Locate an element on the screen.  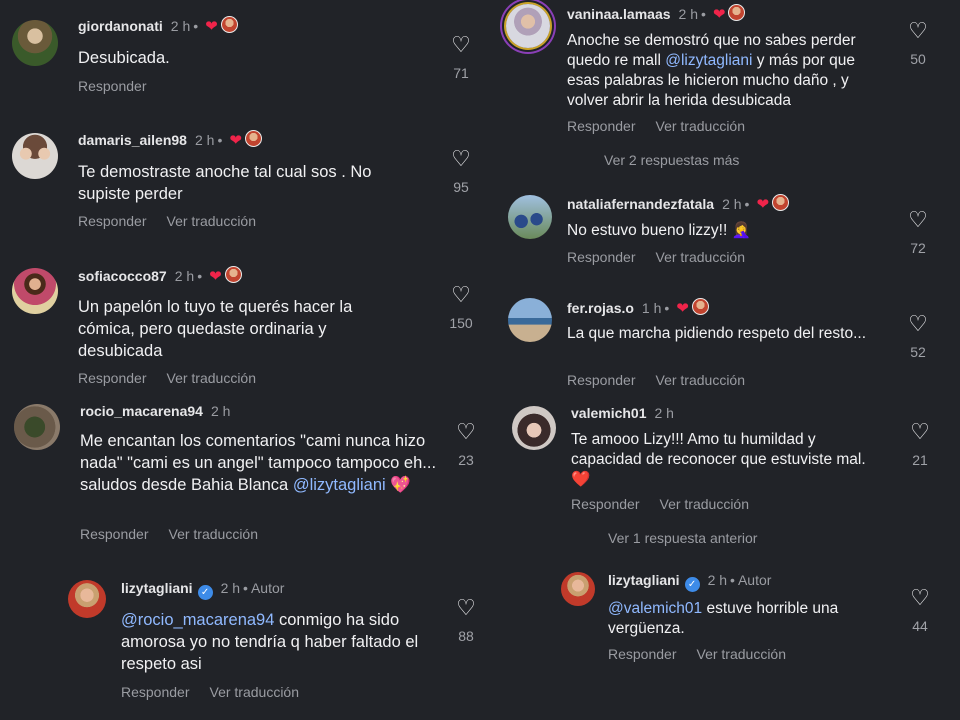
like-button: ♡ 44 is located at coordinates (920, 610).